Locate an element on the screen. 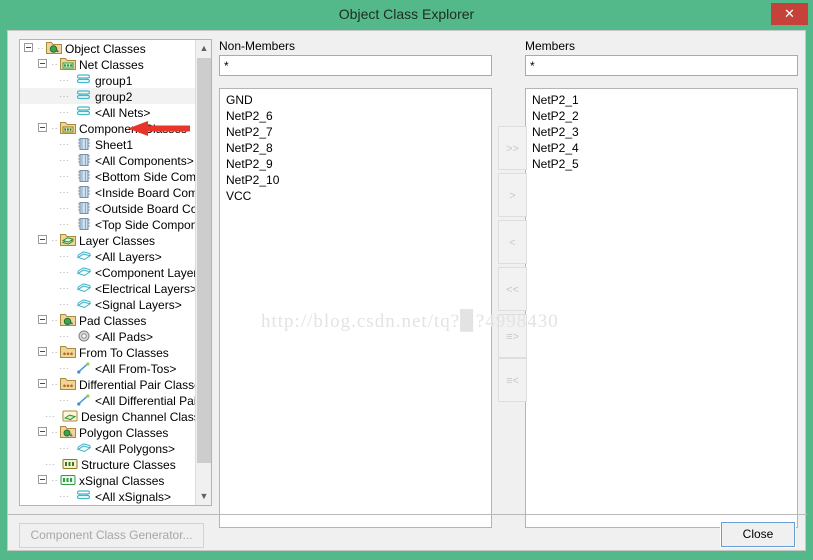  object-classes-icon is located at coordinates (54, 48).